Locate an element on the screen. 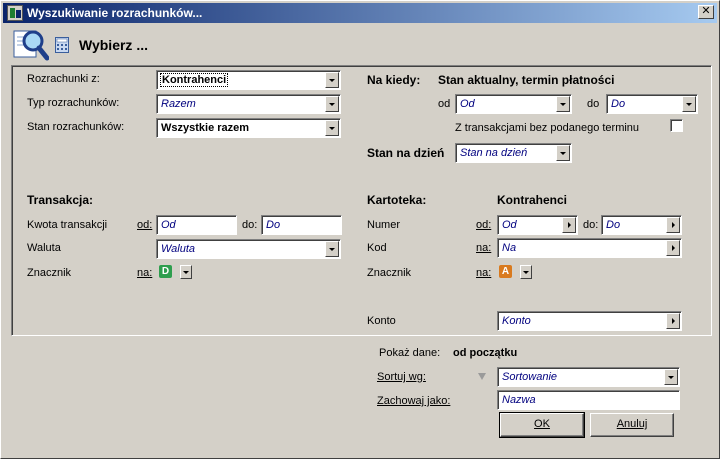 This screenshot has height=459, width=720. konto-input: Konto is located at coordinates (589, 321).